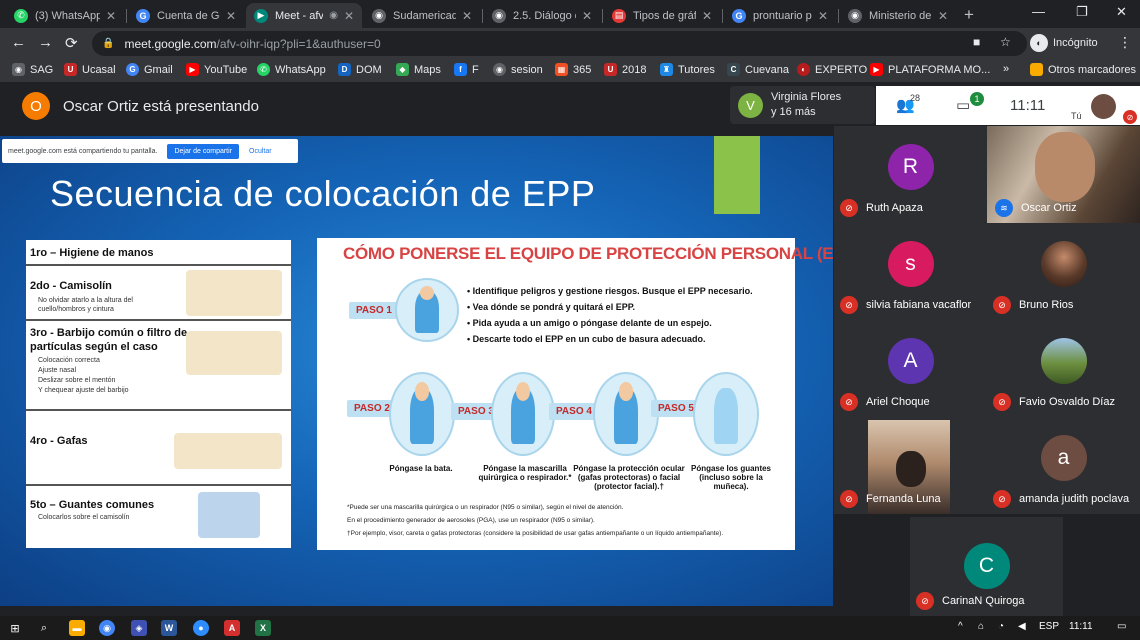  What do you see at coordinates (1083, 69) in the screenshot?
I see `other-bookmarks: Otros marcadores` at bounding box center [1083, 69].